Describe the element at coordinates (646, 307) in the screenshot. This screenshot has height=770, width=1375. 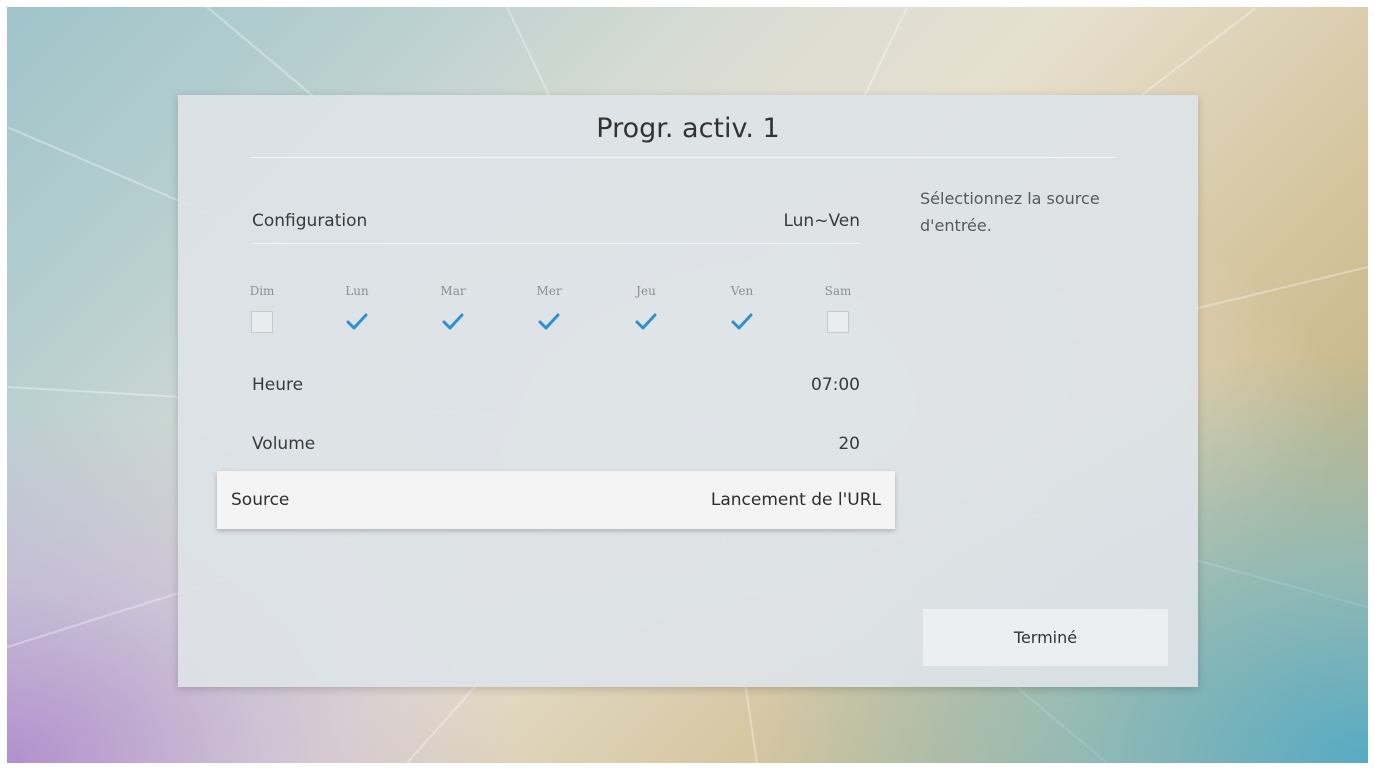
I see `day-jeu: Jeu` at that location.